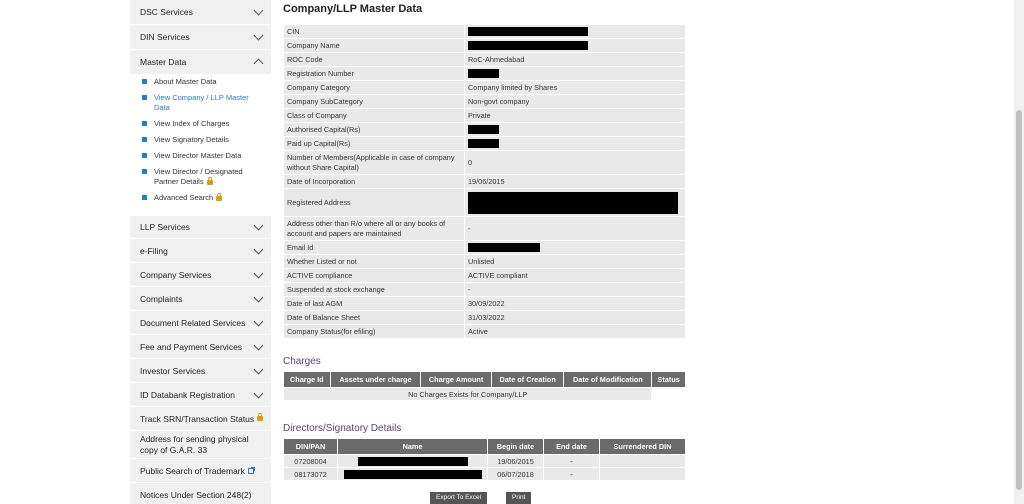 The width and height of the screenshot is (1024, 504). I want to click on menu-master-data: Master Data, so click(200, 62).